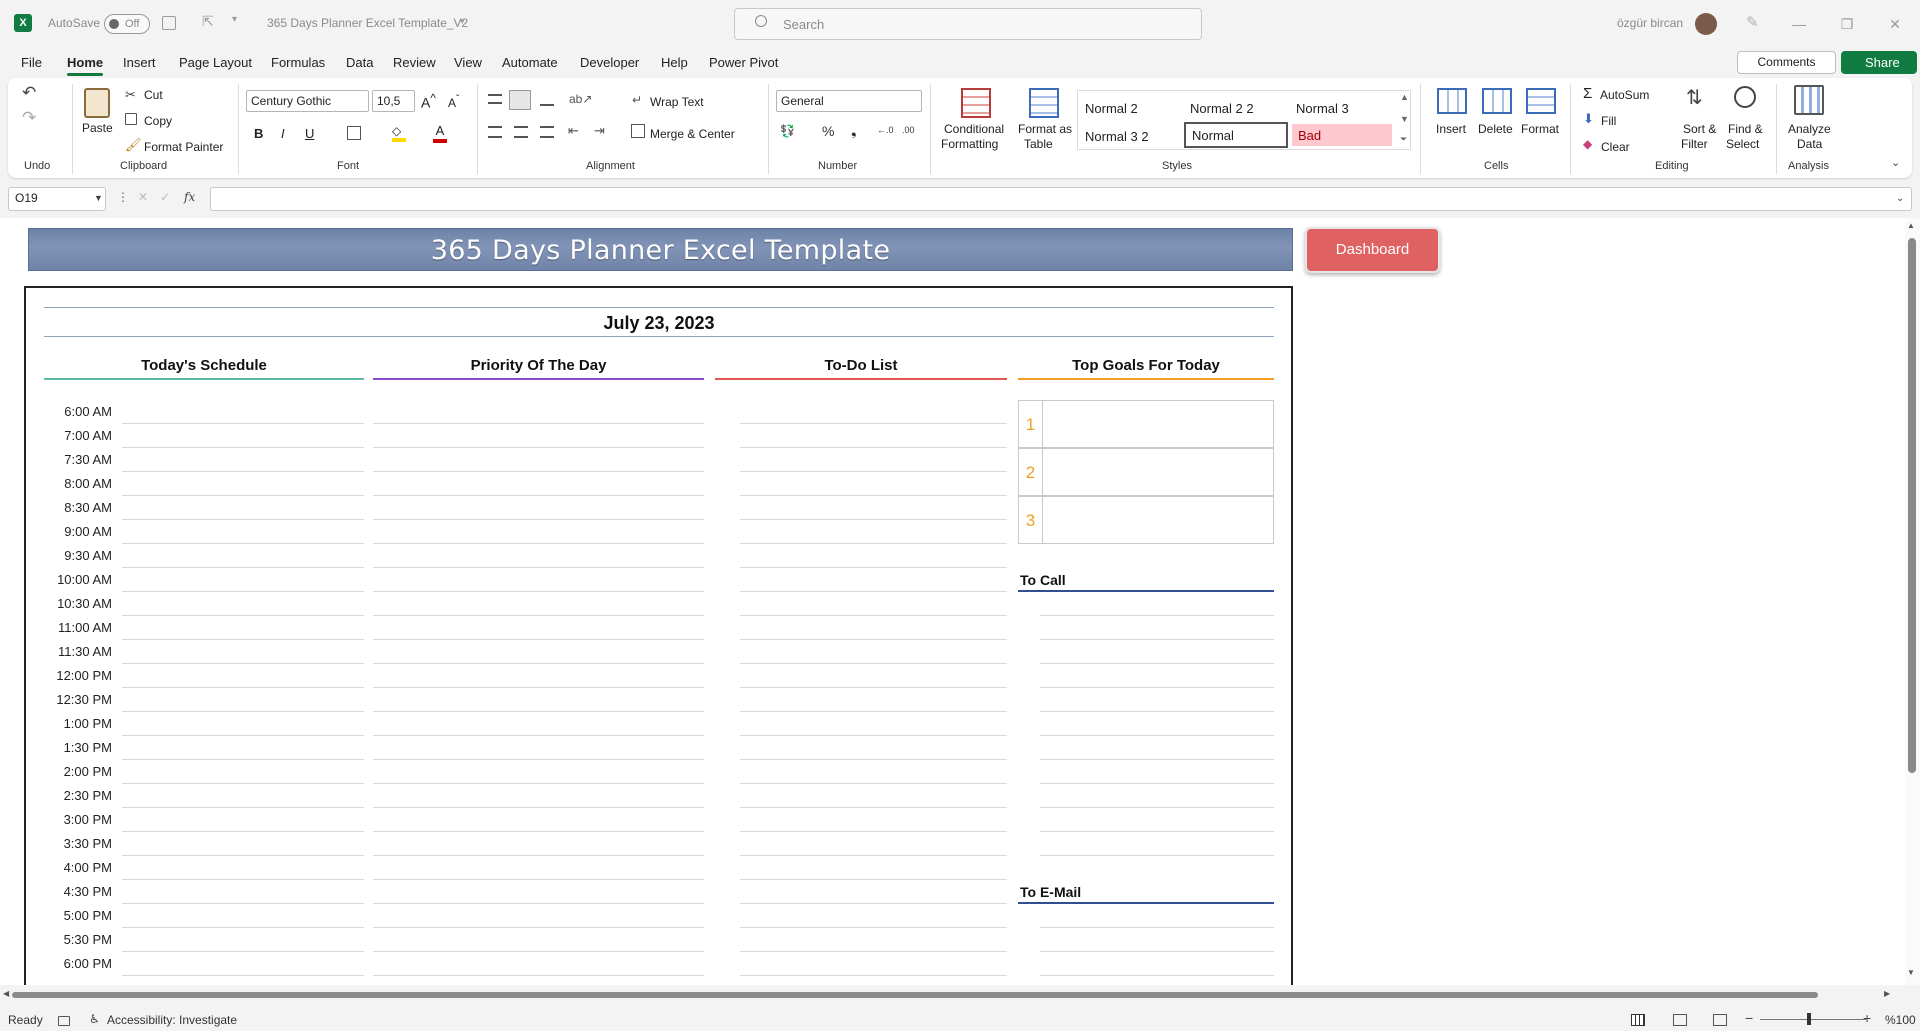 The image size is (1920, 1031). I want to click on menu-insert: Insert, so click(139, 62).